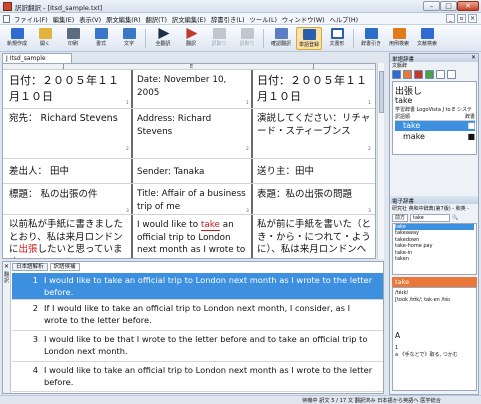  Describe the element at coordinates (35, 339) in the screenshot. I see `candidate-number: 3` at that location.